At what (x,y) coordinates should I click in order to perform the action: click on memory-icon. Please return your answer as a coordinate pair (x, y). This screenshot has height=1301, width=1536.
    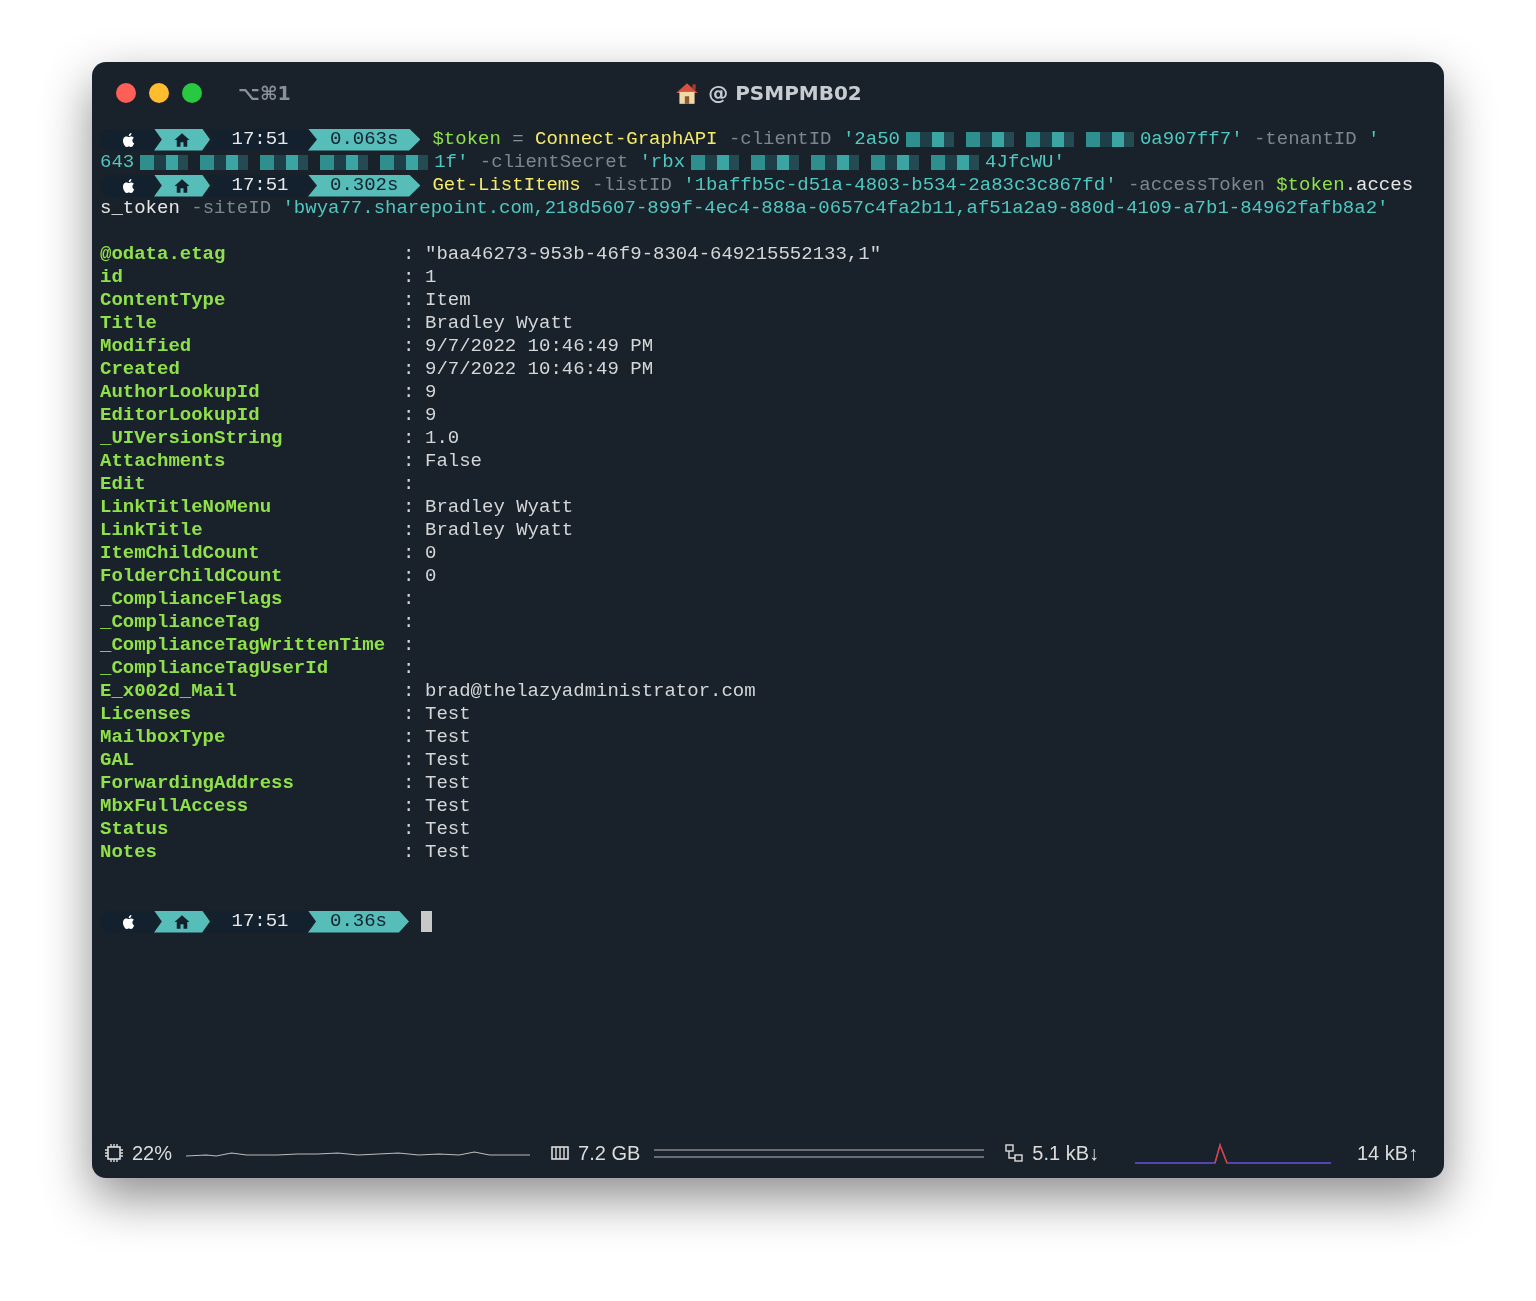
    Looking at the image, I should click on (560, 1153).